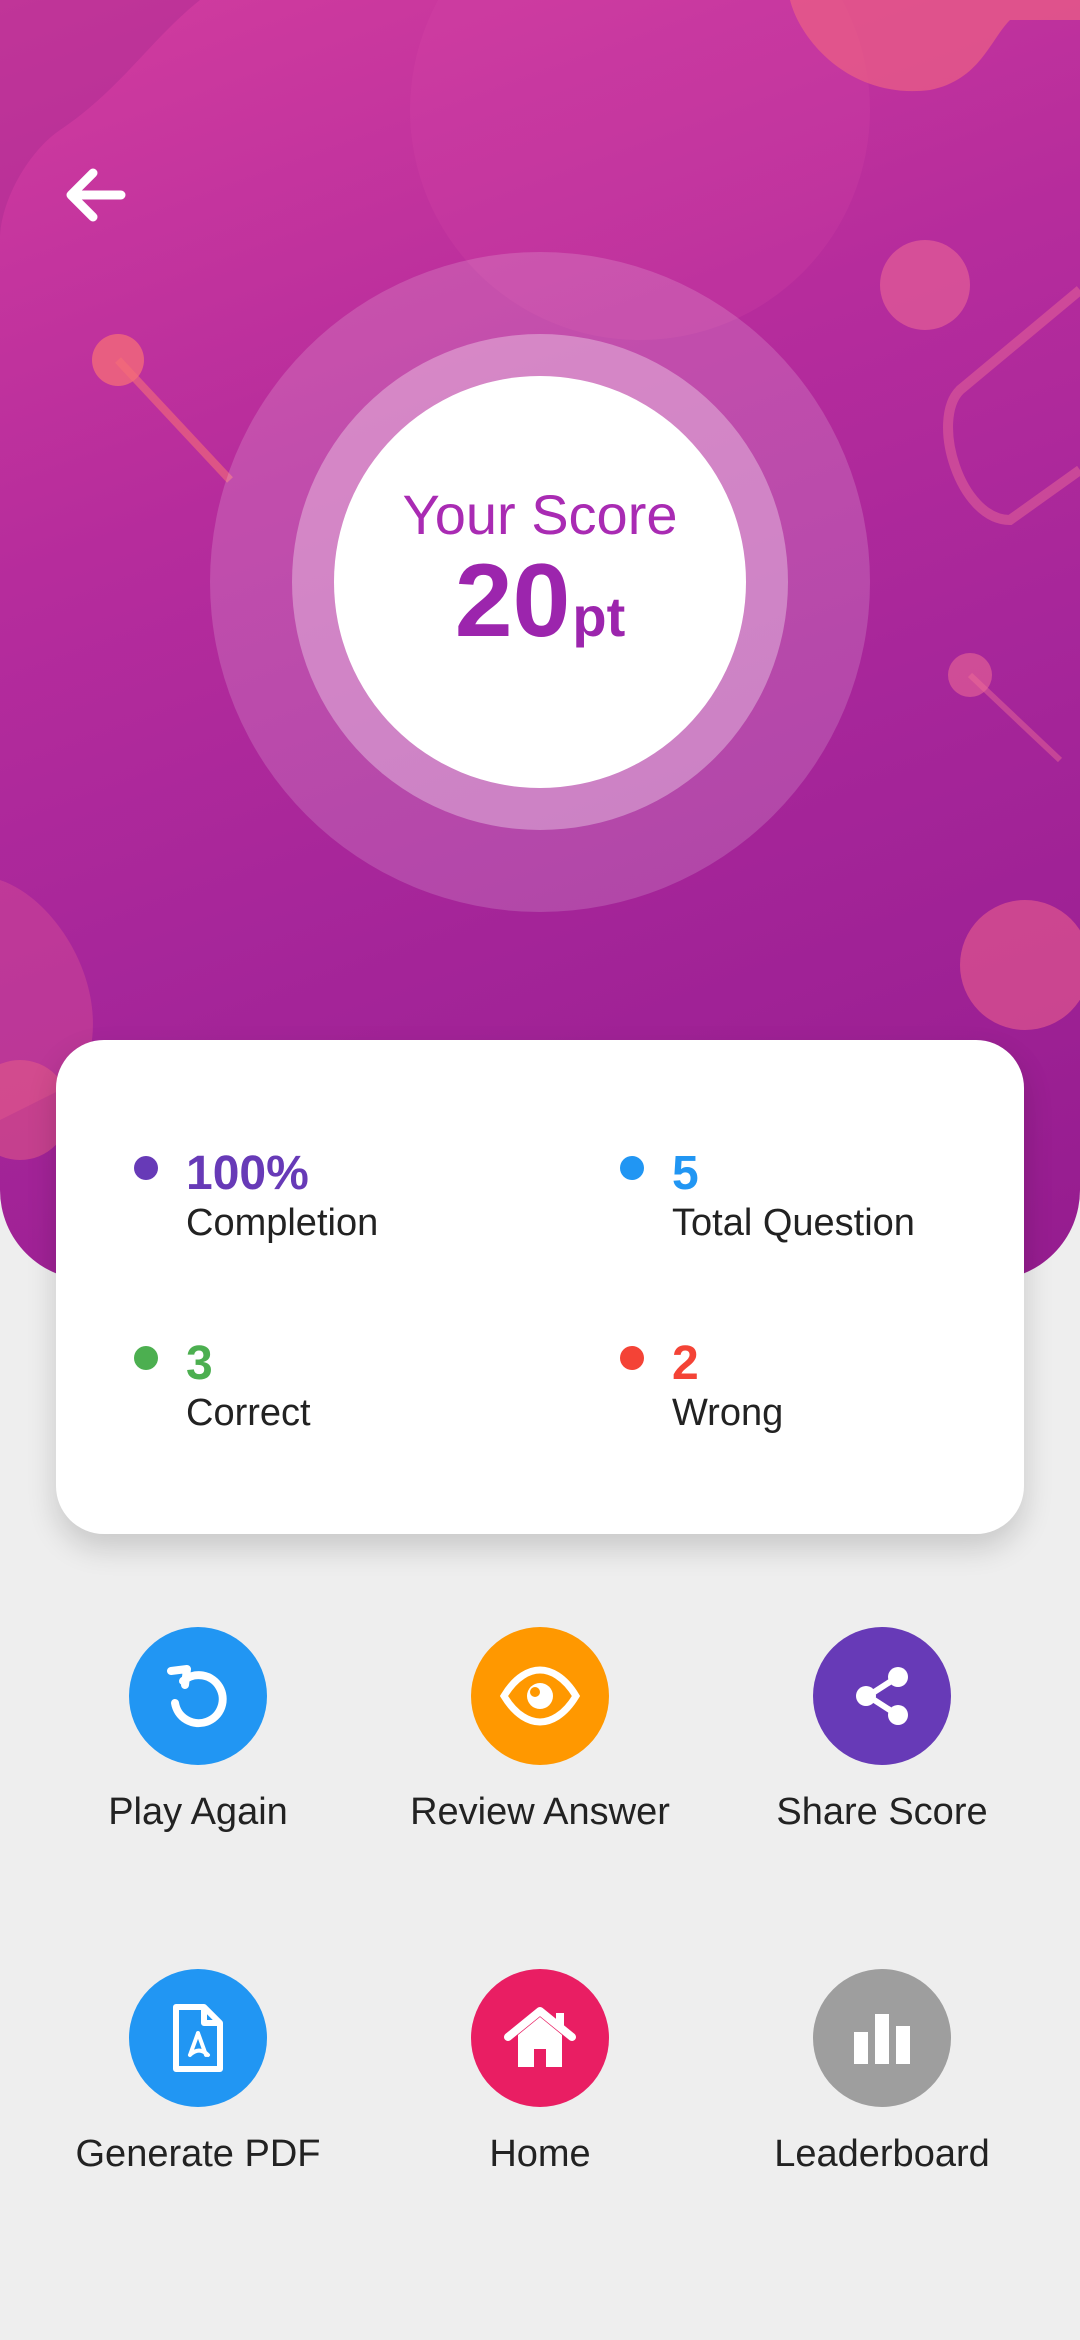 Image resolution: width=1080 pixels, height=2340 pixels. I want to click on review-answer-circle, so click(540, 1696).